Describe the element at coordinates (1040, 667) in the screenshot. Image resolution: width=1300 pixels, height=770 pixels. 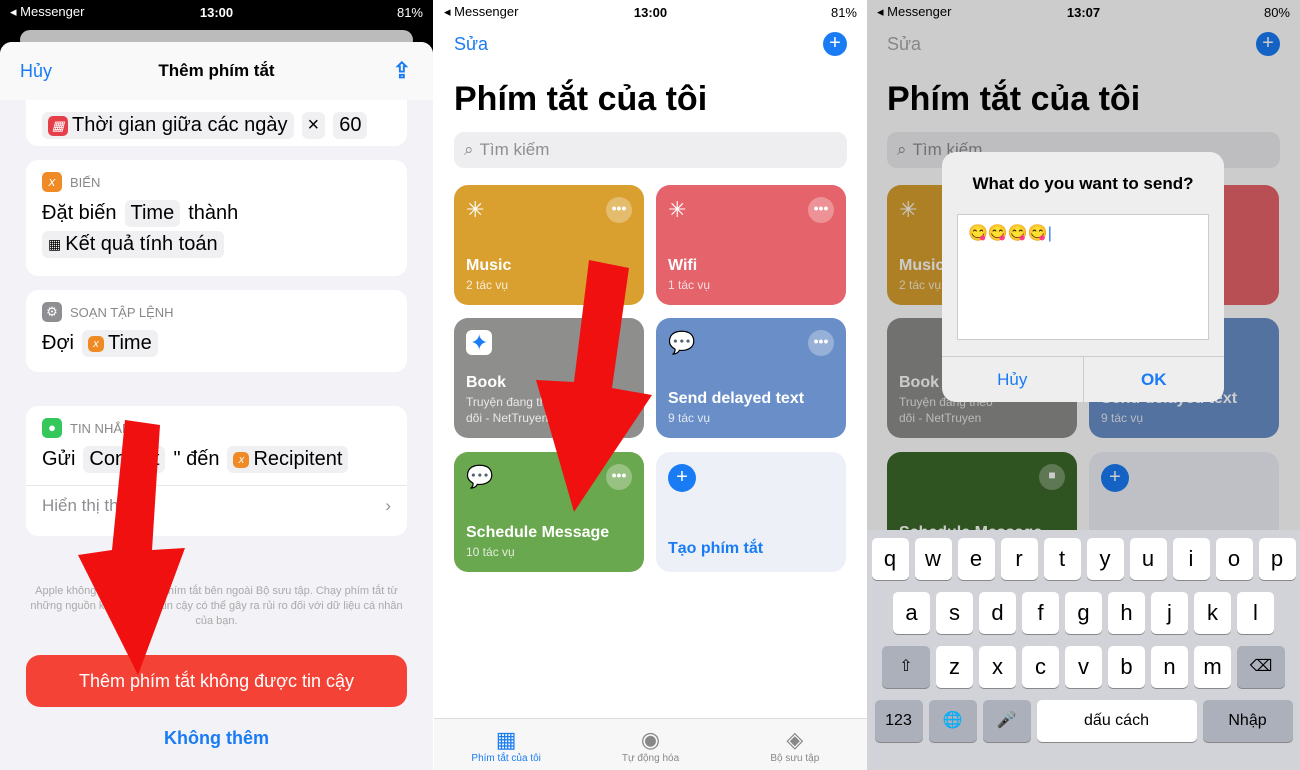
I see `key-c: c` at that location.